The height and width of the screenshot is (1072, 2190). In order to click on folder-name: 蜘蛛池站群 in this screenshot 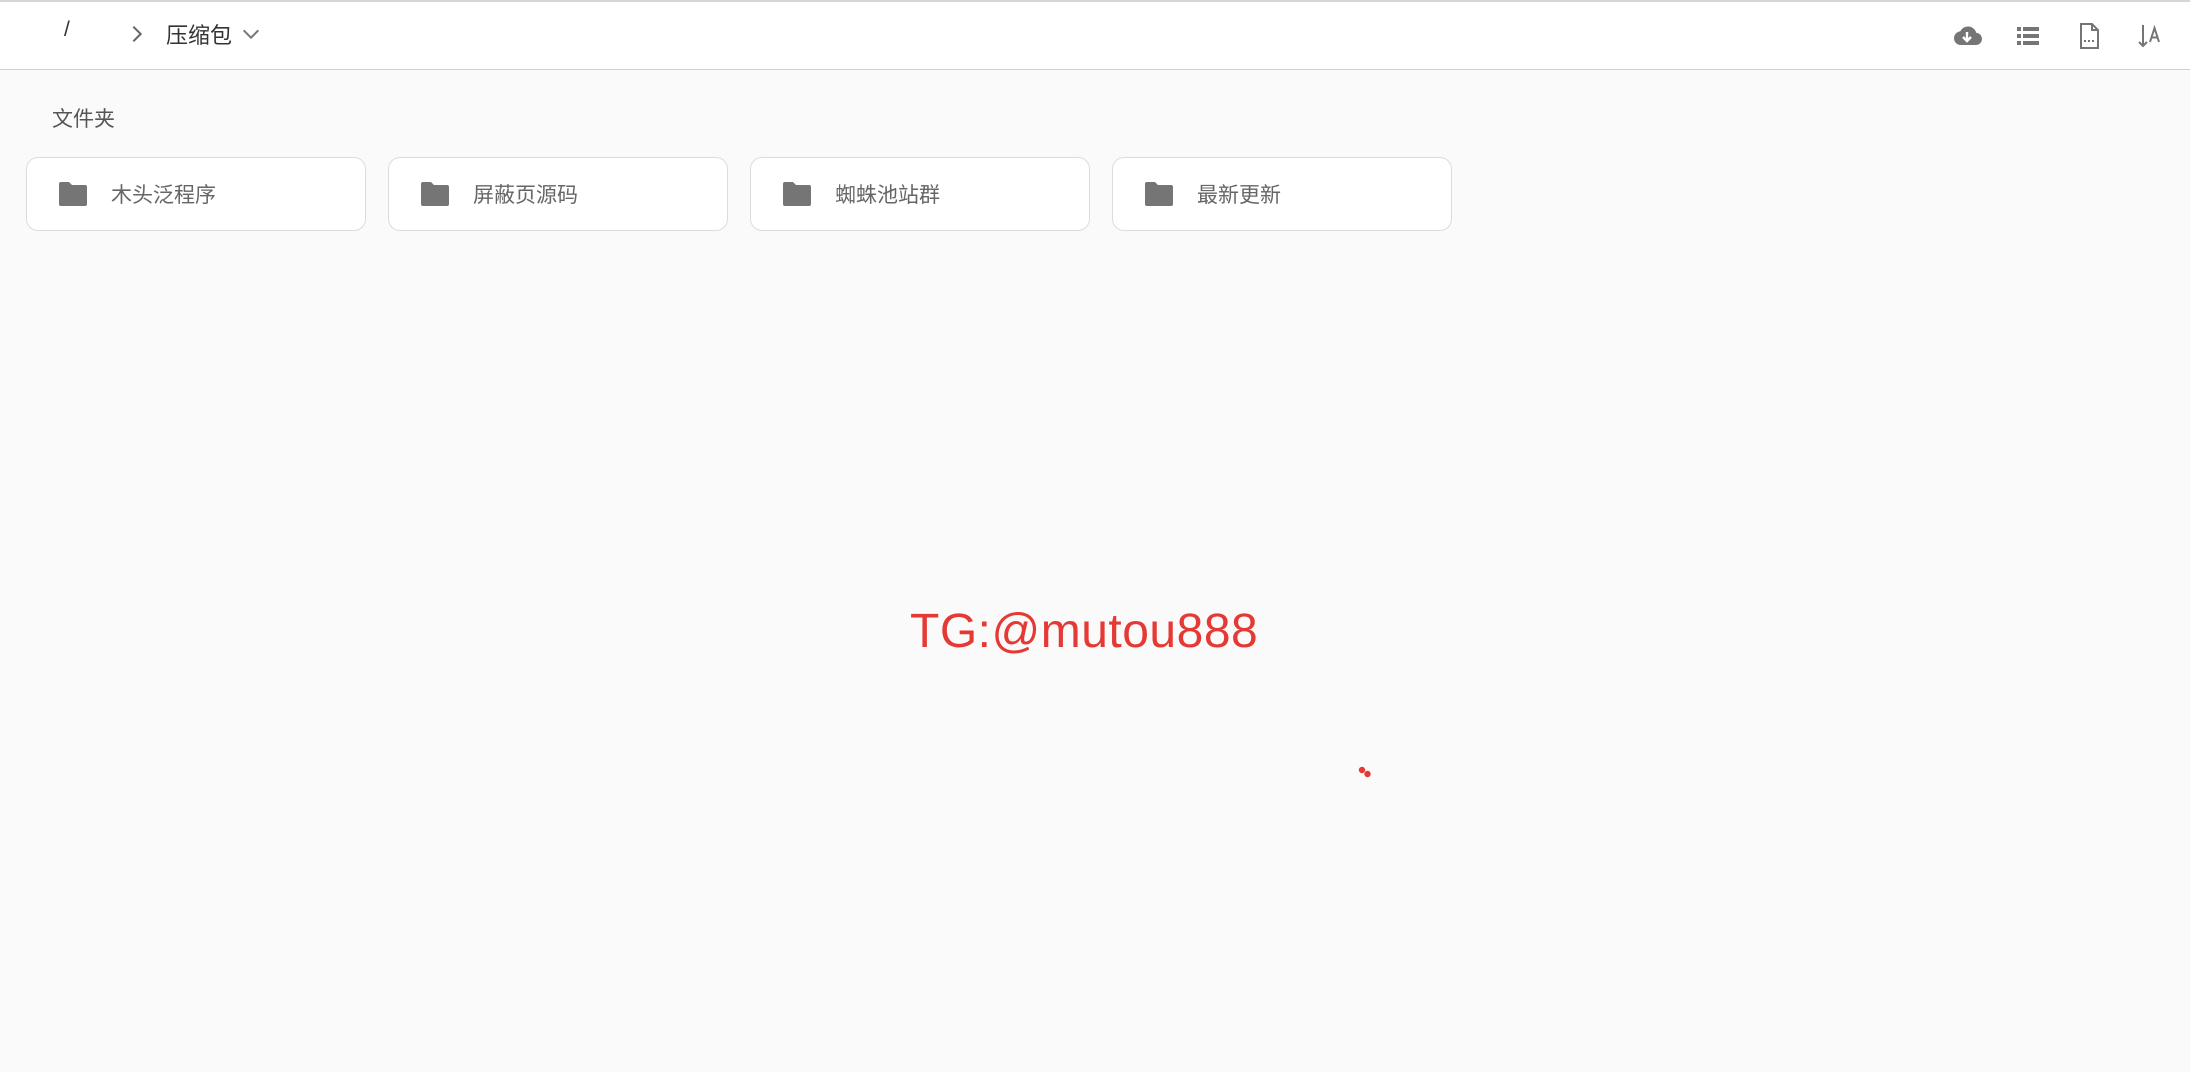, I will do `click(887, 195)`.